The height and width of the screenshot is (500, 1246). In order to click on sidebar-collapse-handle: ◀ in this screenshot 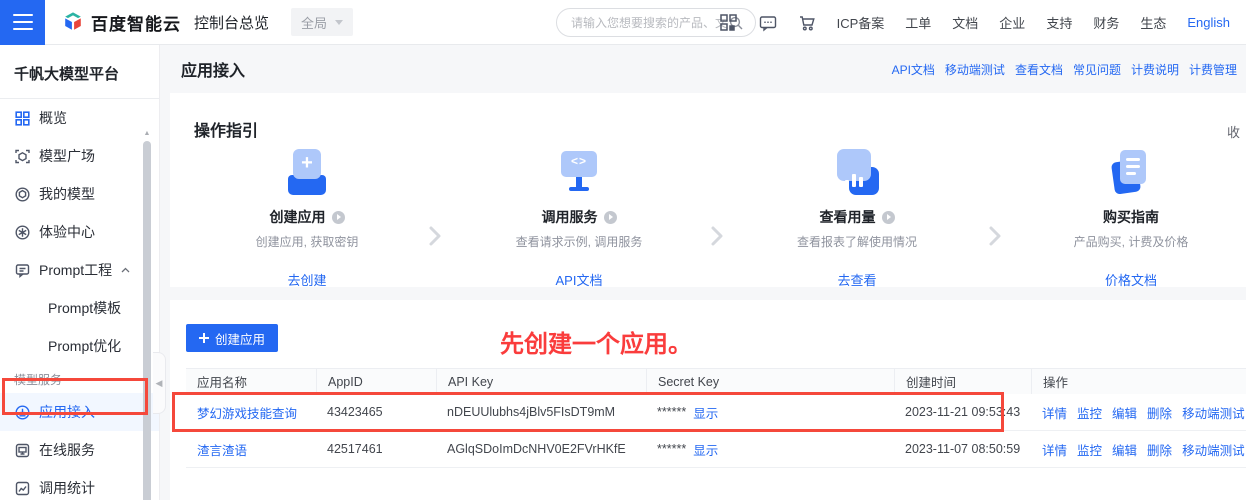, I will do `click(159, 383)`.